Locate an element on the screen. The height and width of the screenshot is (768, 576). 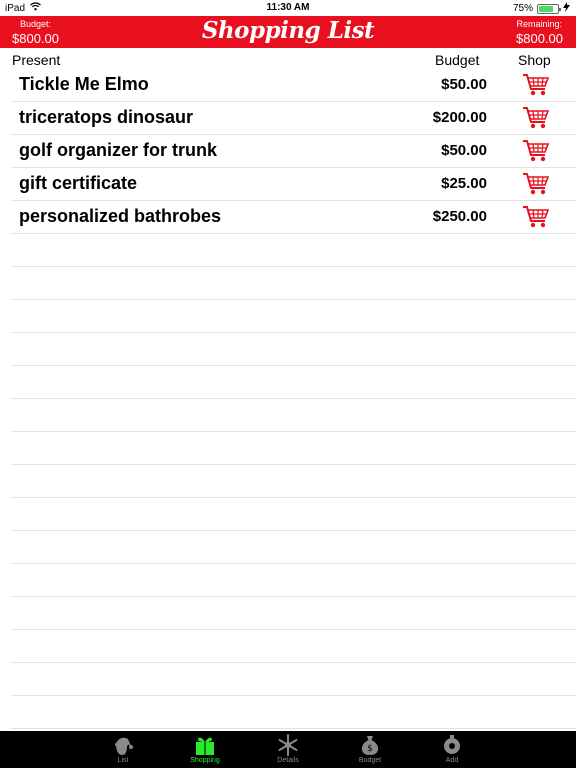
tab-label: List is located at coordinates (123, 760).